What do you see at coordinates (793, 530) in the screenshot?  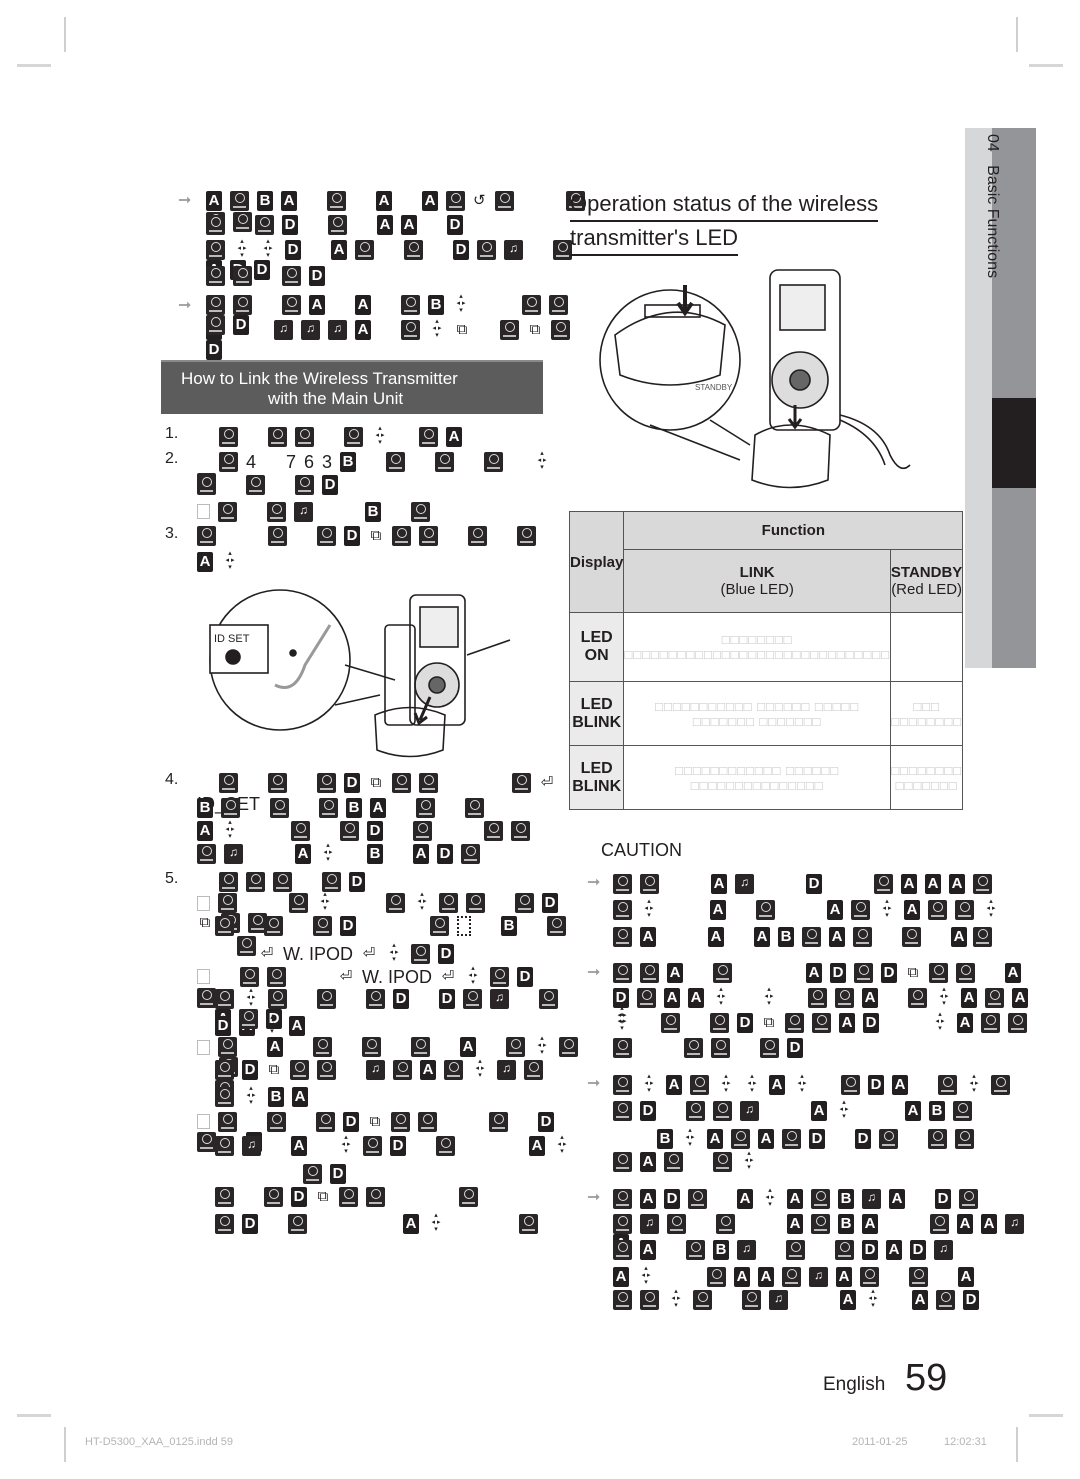 I see `header-function: Function` at bounding box center [793, 530].